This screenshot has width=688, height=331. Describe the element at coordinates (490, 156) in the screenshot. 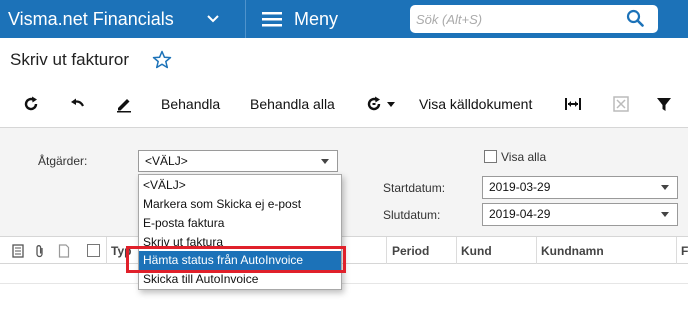

I see `show-all-checkbox` at that location.